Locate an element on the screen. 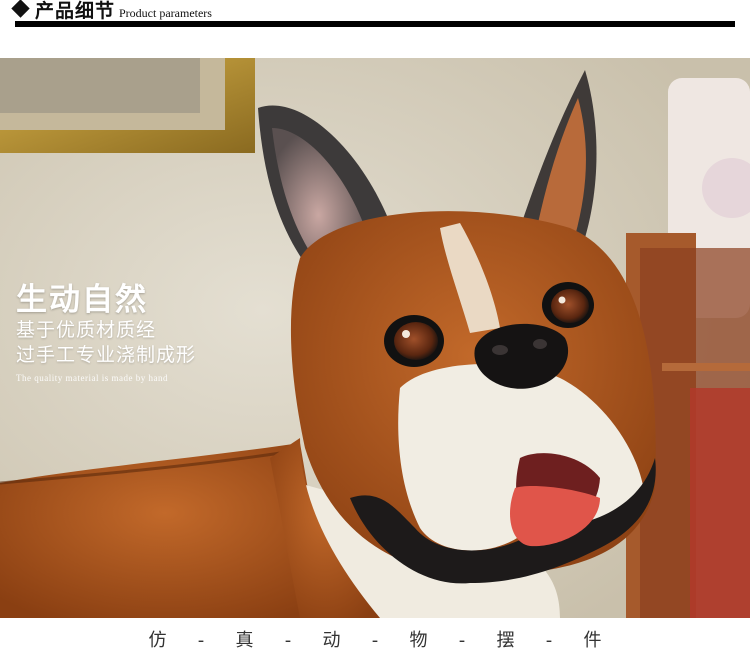 The height and width of the screenshot is (654, 750). feature-line-2: 过手工专业浇制成形 is located at coordinates (106, 355).